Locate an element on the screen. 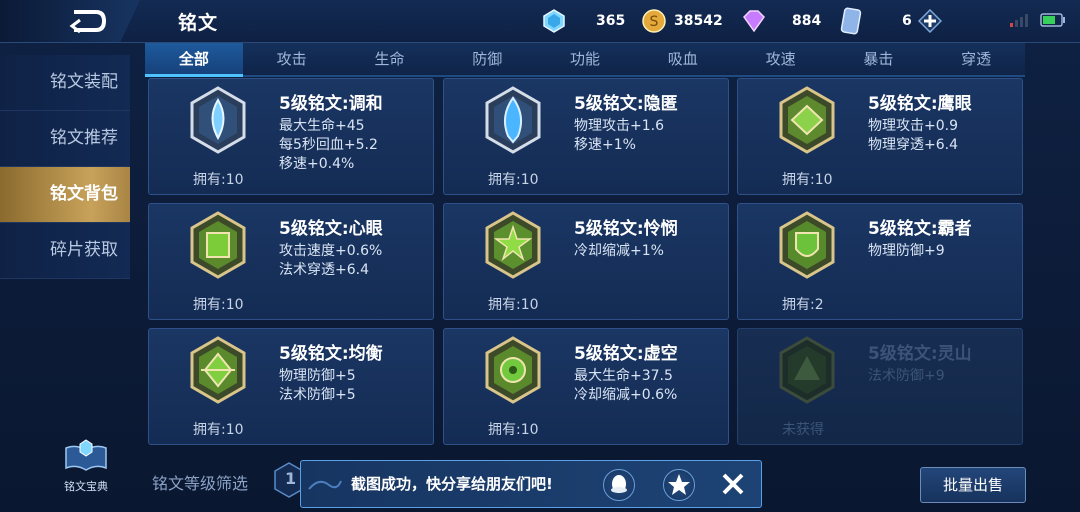 The width and height of the screenshot is (1080, 512). tab-attack: 攻击 is located at coordinates (292, 59).